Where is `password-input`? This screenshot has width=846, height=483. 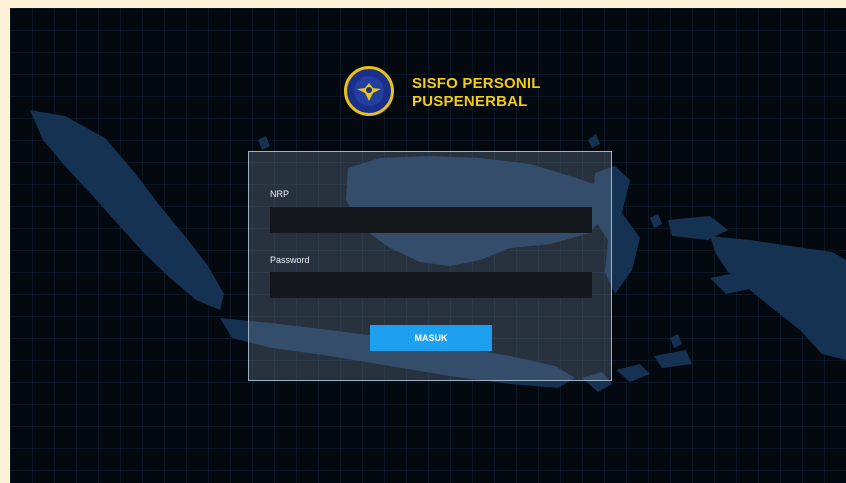 password-input is located at coordinates (431, 285).